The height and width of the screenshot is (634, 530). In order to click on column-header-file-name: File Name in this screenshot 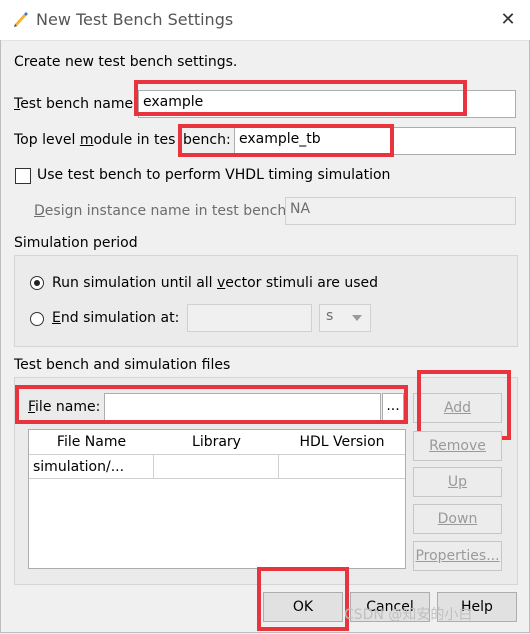, I will do `click(92, 442)`.